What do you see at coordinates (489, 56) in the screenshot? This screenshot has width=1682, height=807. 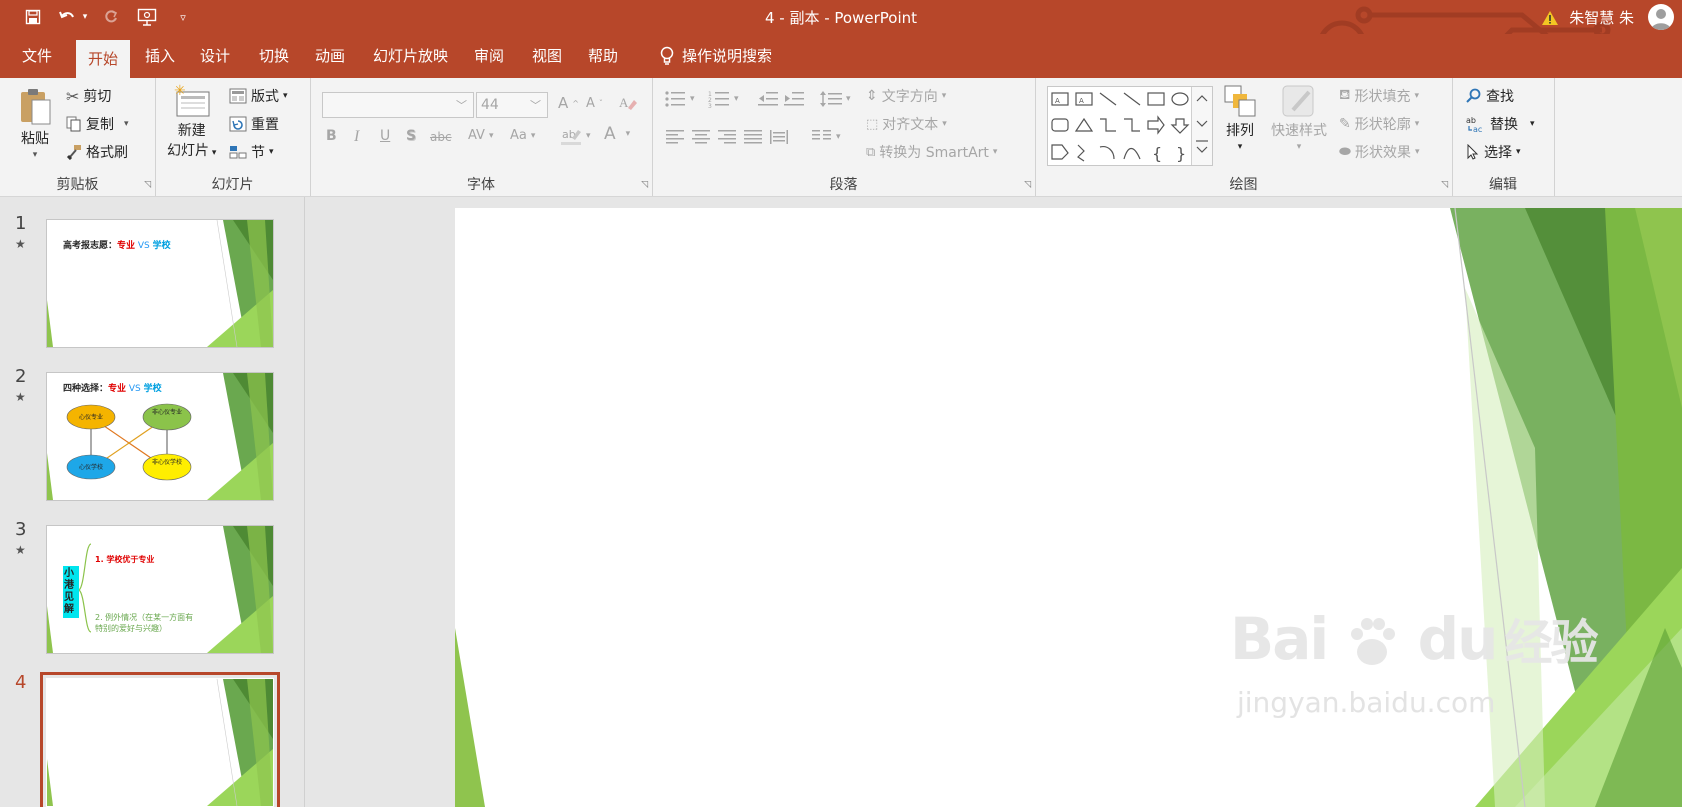 I see `tab-review: 审阅` at bounding box center [489, 56].